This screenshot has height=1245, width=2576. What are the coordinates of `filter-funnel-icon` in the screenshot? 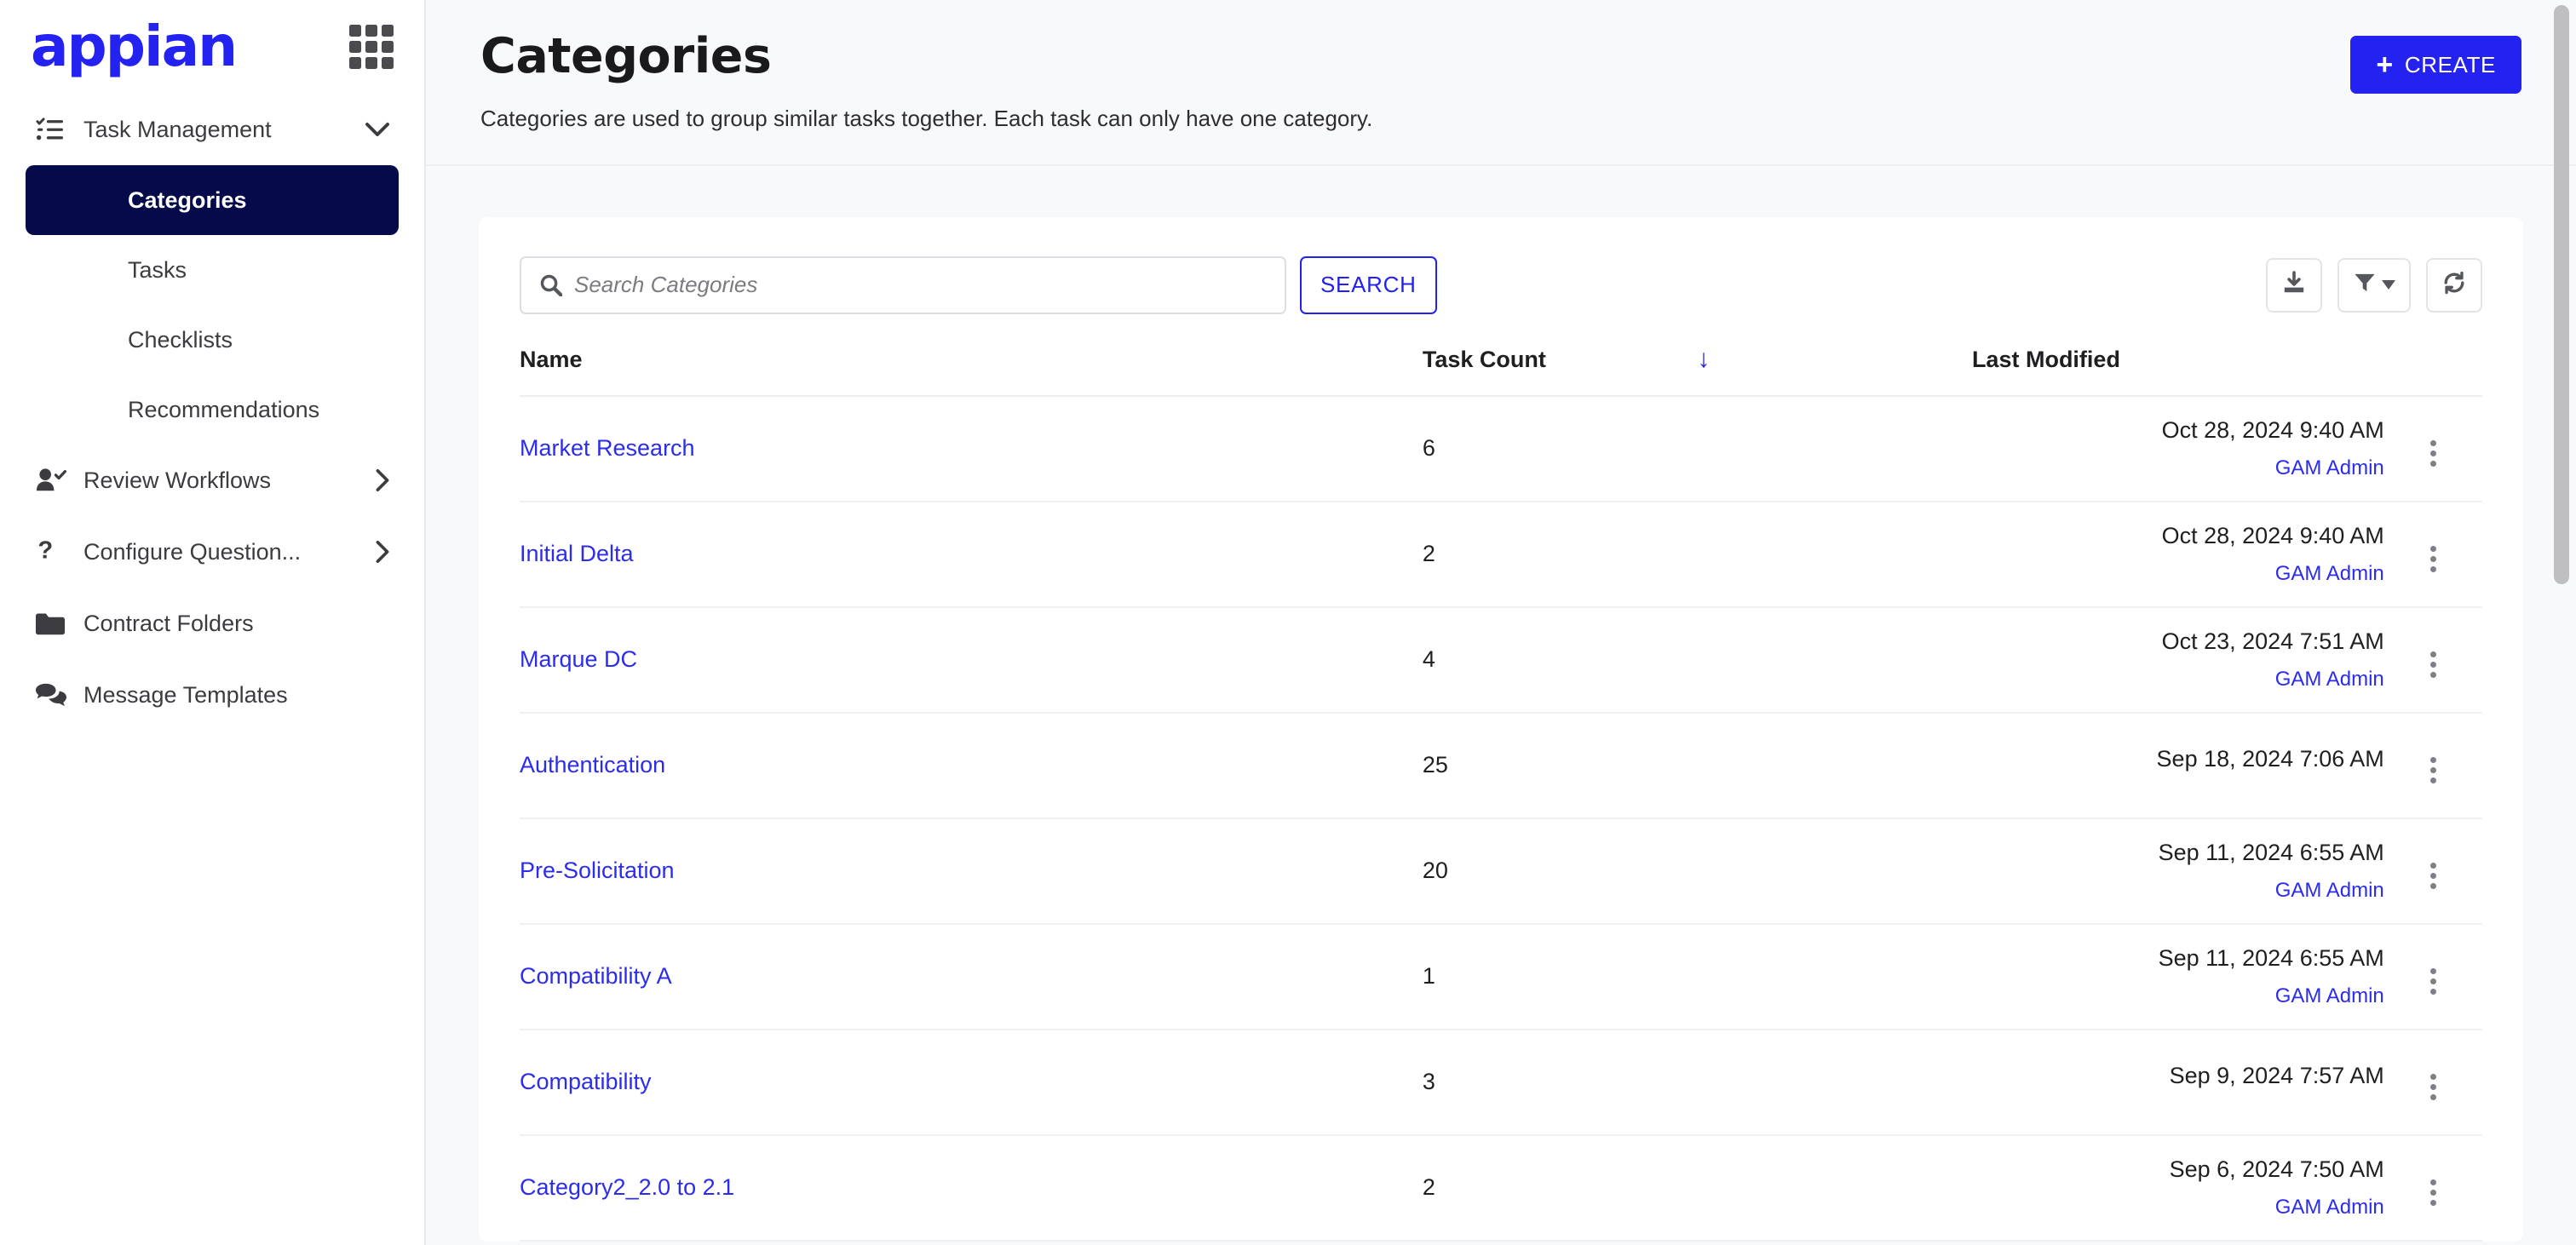 It's located at (2365, 285).